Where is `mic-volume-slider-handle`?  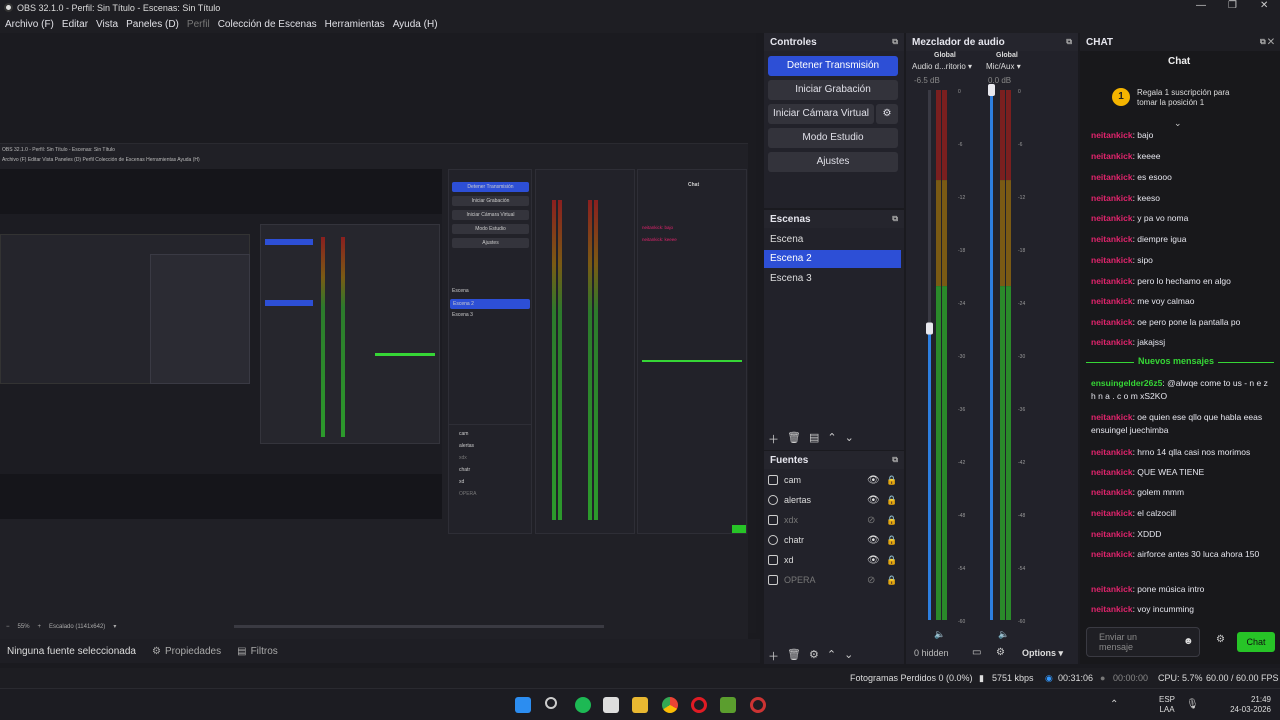 mic-volume-slider-handle is located at coordinates (991, 90).